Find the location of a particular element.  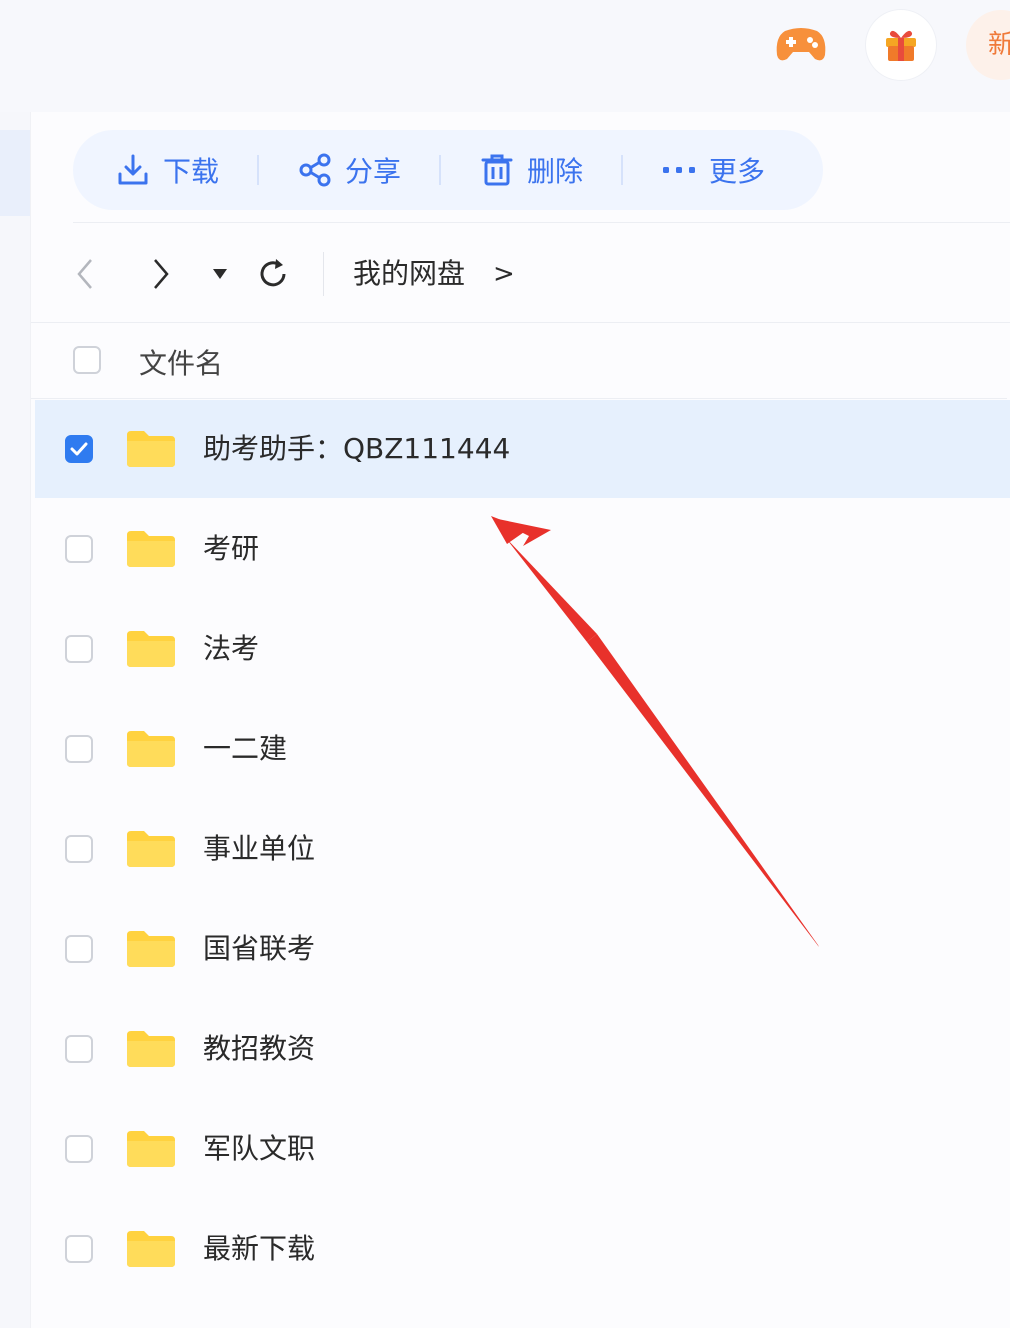

gift-icon is located at coordinates (901, 45).